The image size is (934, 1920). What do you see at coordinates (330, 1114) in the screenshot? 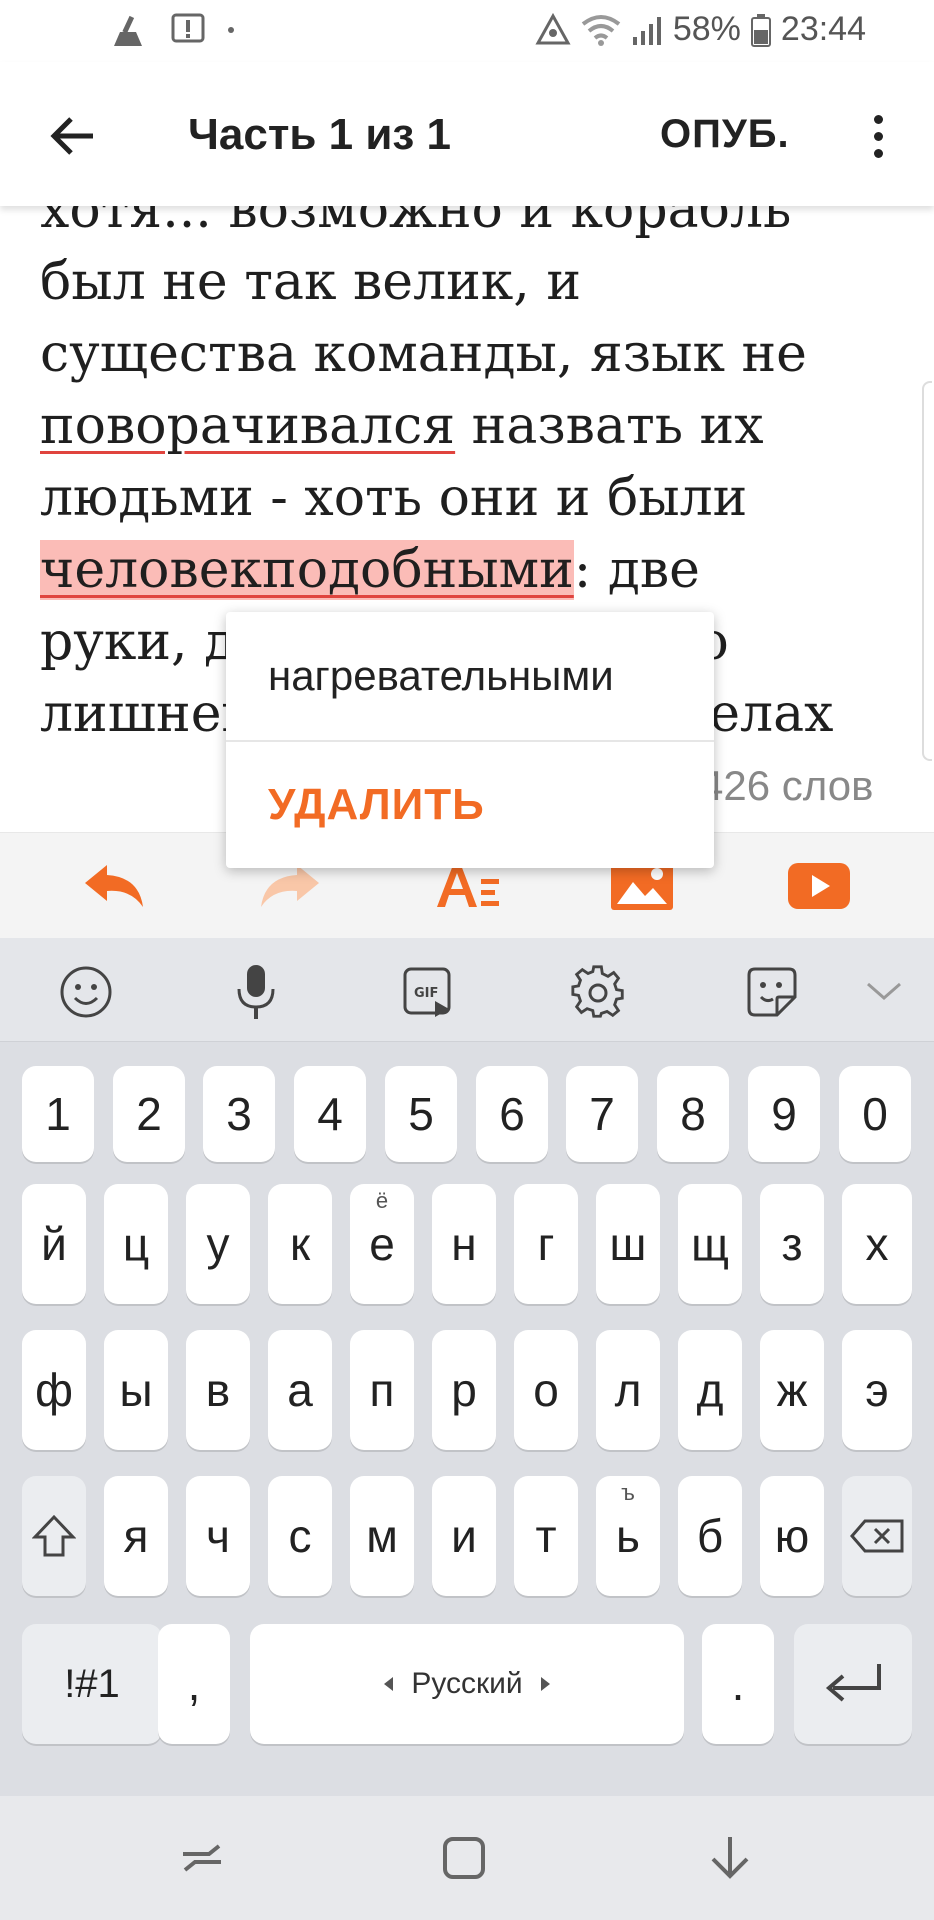
I see `key-4: 4` at bounding box center [330, 1114].